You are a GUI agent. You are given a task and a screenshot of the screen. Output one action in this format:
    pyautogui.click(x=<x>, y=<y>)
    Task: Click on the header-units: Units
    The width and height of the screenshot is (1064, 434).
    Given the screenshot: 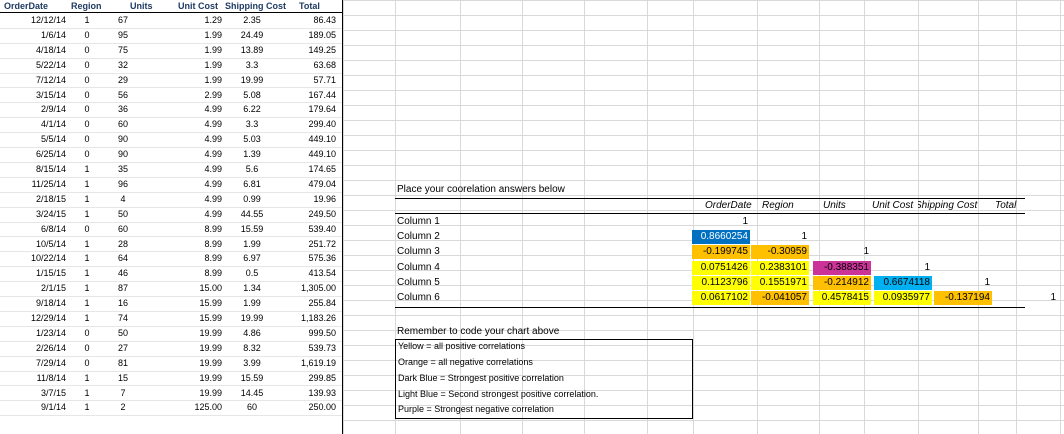 What is the action you would take?
    pyautogui.click(x=141, y=6)
    